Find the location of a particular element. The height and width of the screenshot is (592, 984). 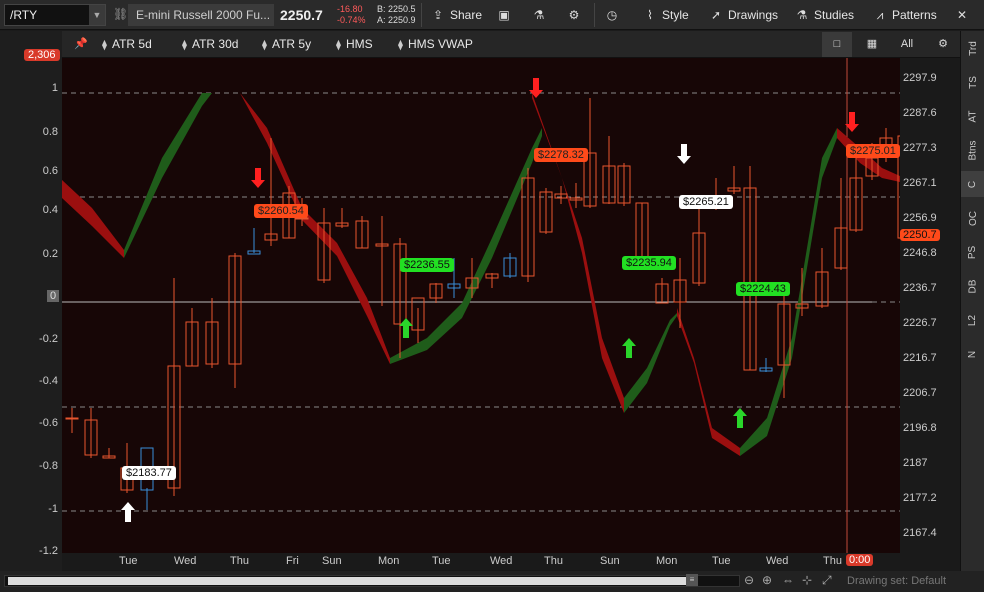

price-axis-tick: 2287.6 is located at coordinates (920, 113).